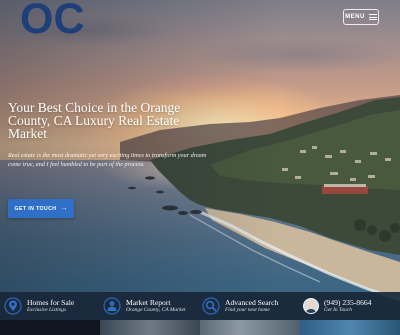  I want to click on phone-number: (949) 235-8664, so click(348, 302).